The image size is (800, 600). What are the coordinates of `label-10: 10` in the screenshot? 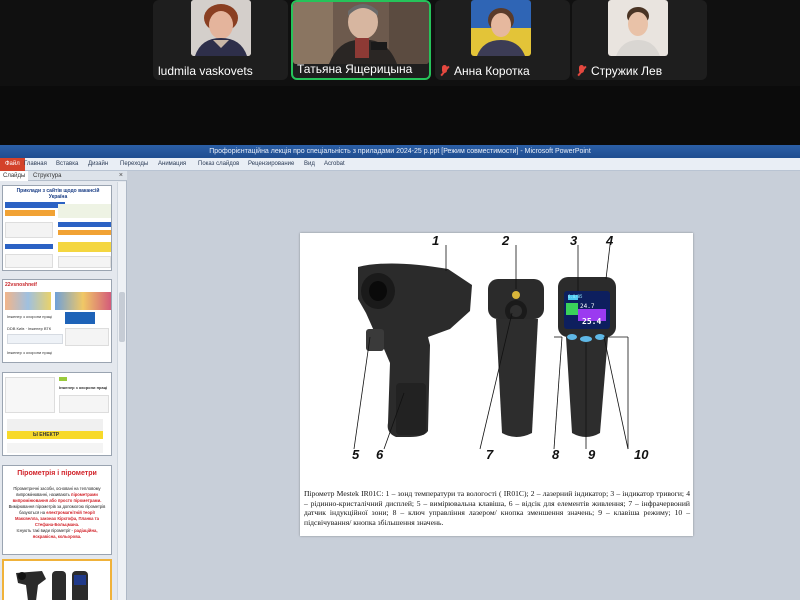 It's located at (641, 454).